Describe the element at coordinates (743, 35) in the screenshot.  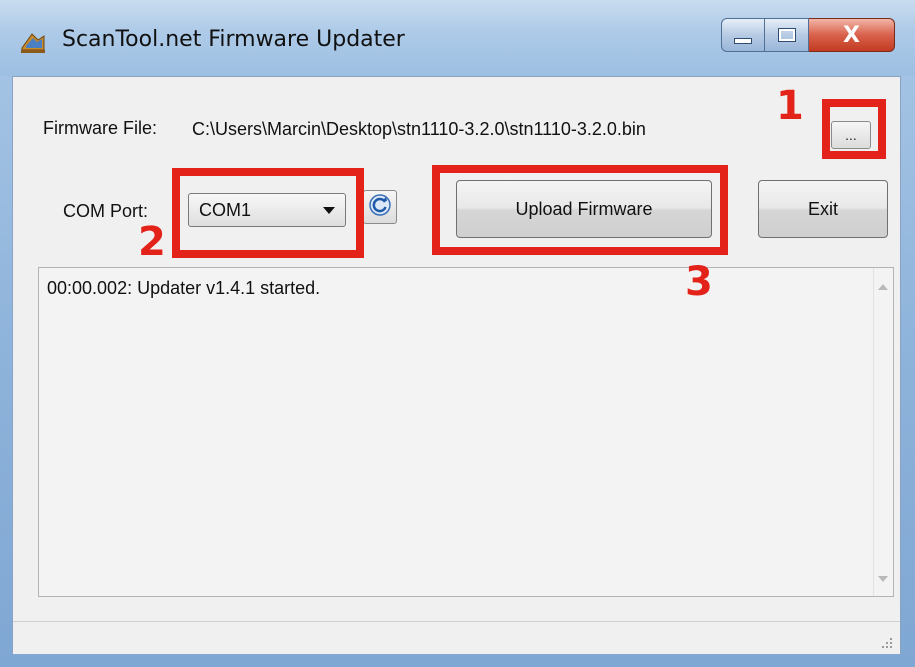
I see `minimize-button` at that location.